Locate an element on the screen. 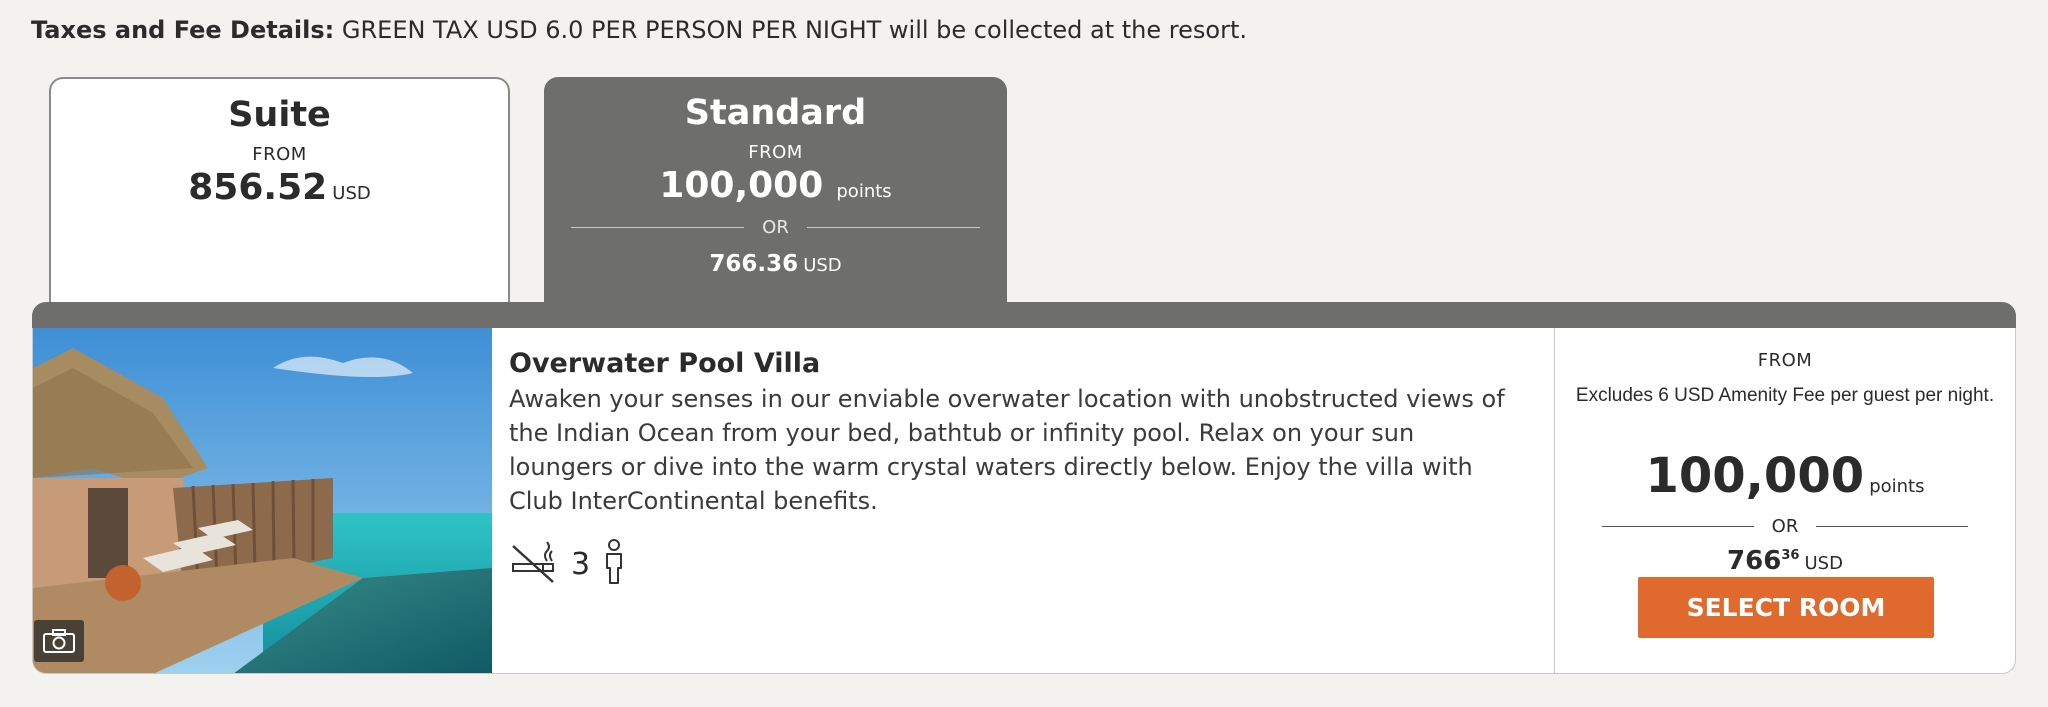  tab-price-unit: USD is located at coordinates (351, 193).